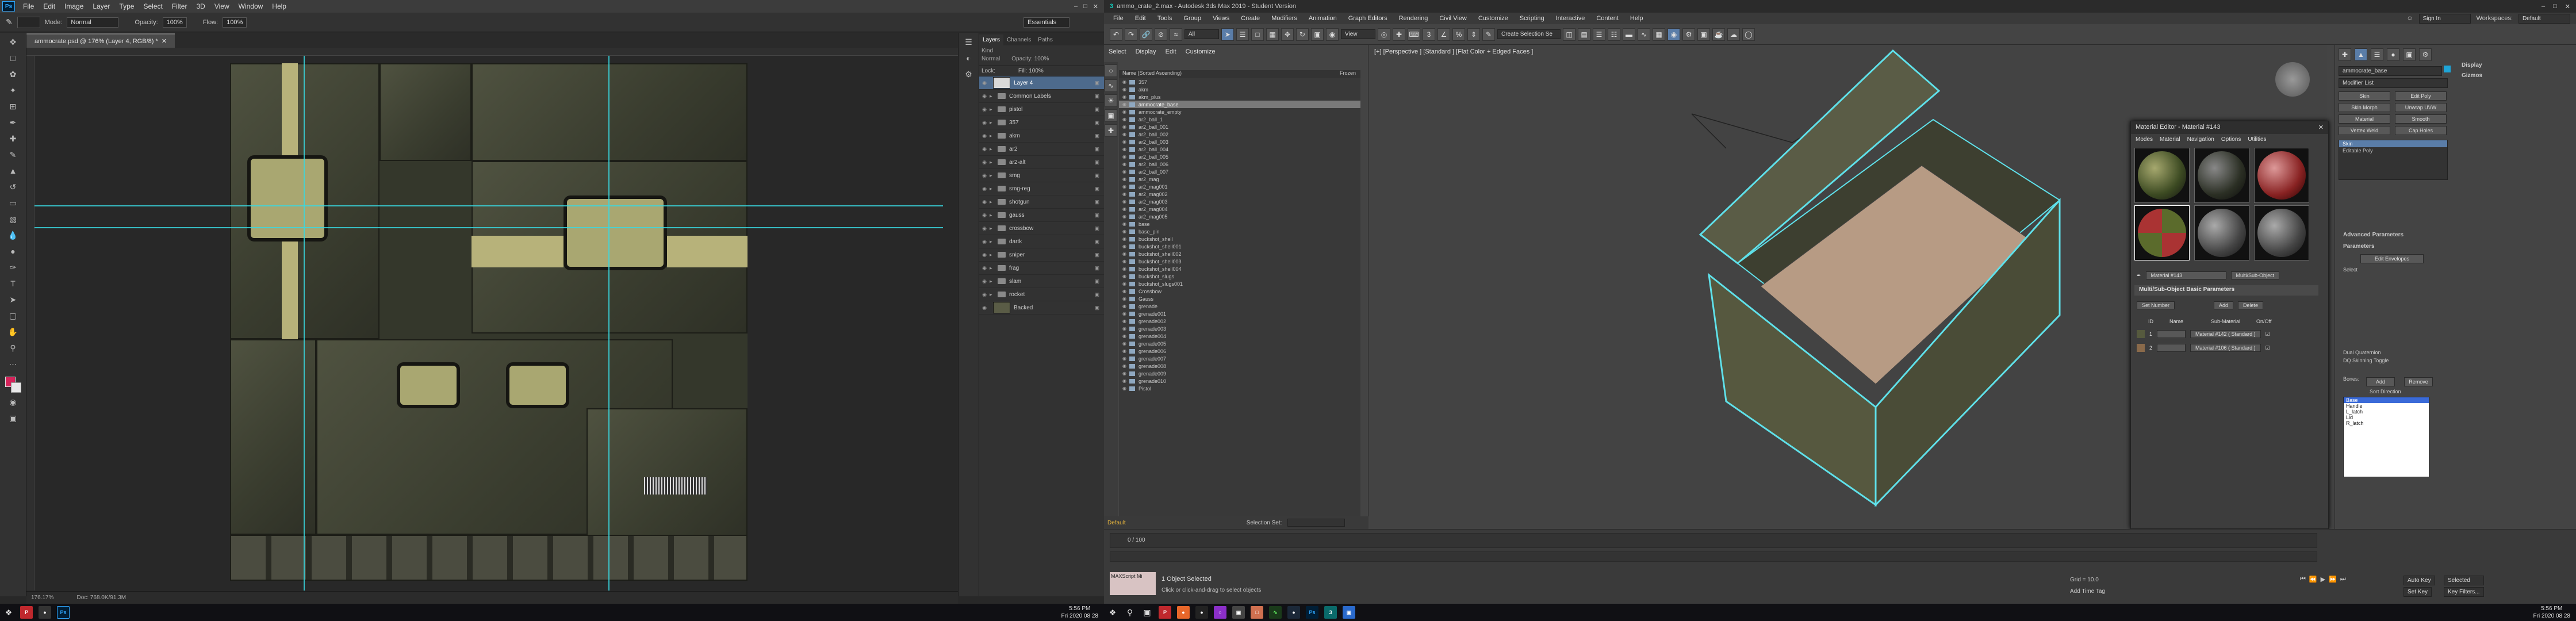 This screenshot has height=621, width=2576. What do you see at coordinates (1239, 186) in the screenshot?
I see `scene-object-row: ◉ ar2_mag001` at bounding box center [1239, 186].